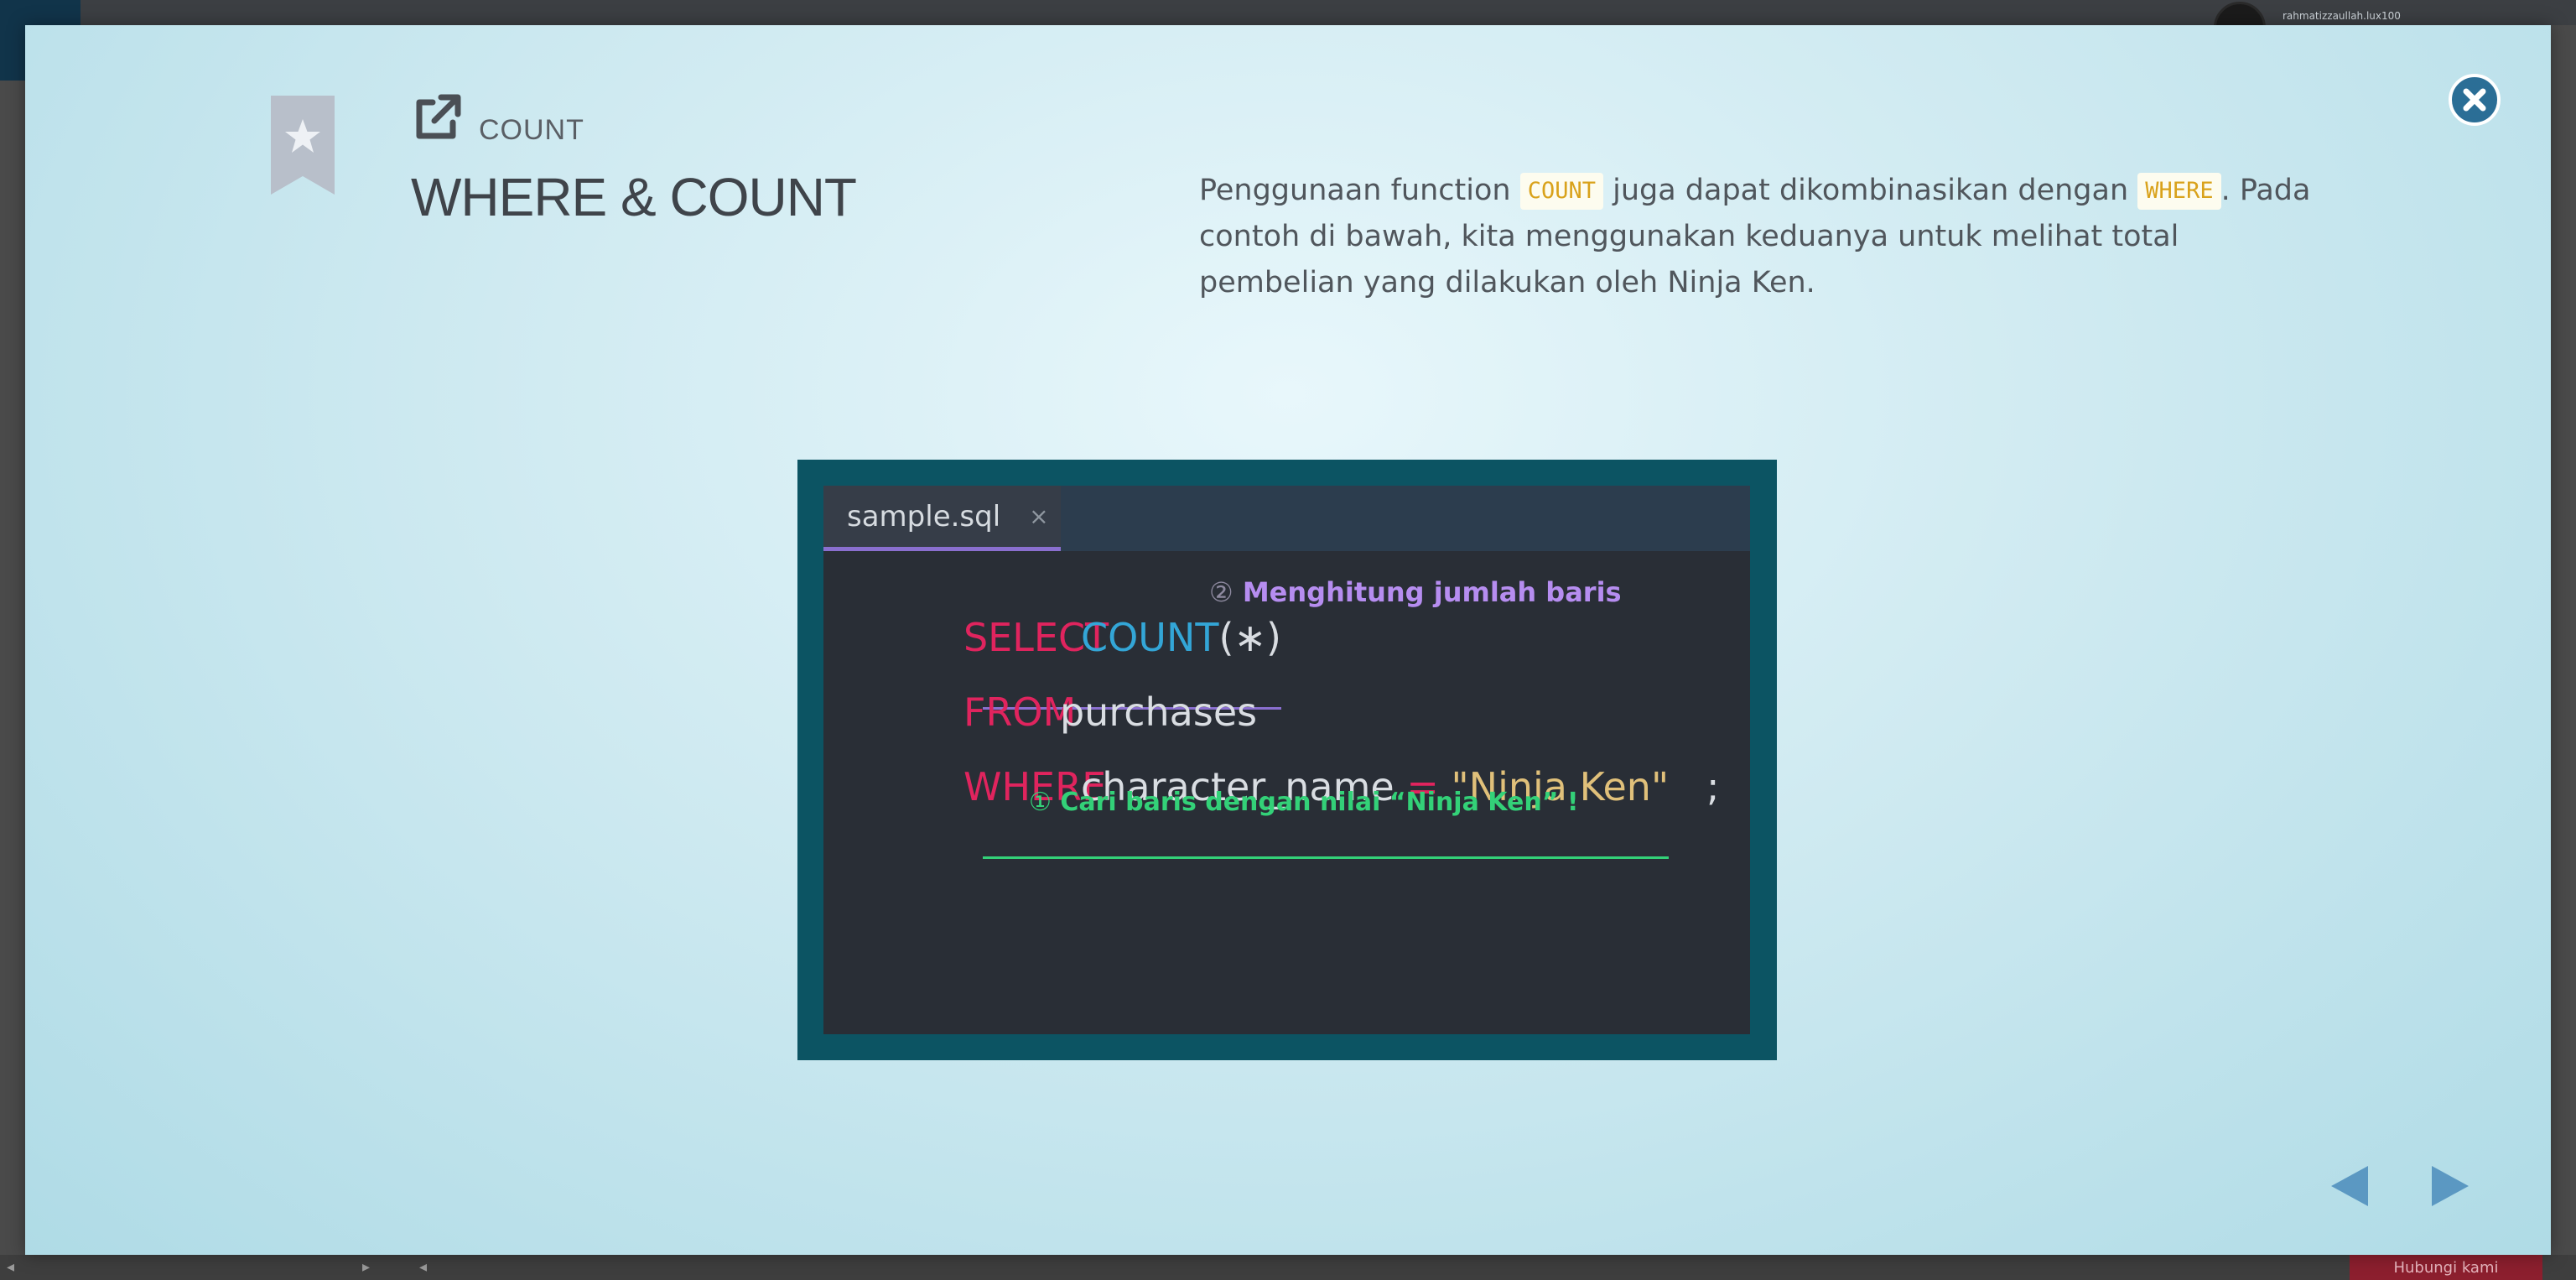 This screenshot has height=1280, width=2576. I want to click on semicolon: ;, so click(1713, 786).